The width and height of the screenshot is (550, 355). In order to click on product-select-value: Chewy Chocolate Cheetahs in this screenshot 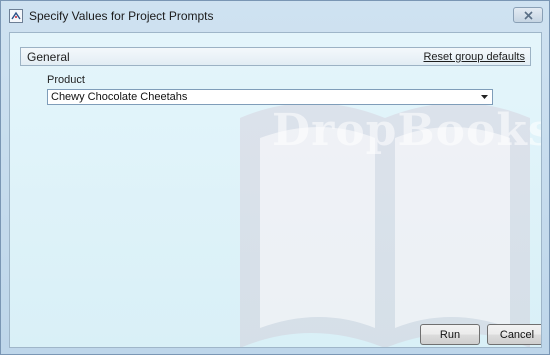, I will do `click(119, 97)`.